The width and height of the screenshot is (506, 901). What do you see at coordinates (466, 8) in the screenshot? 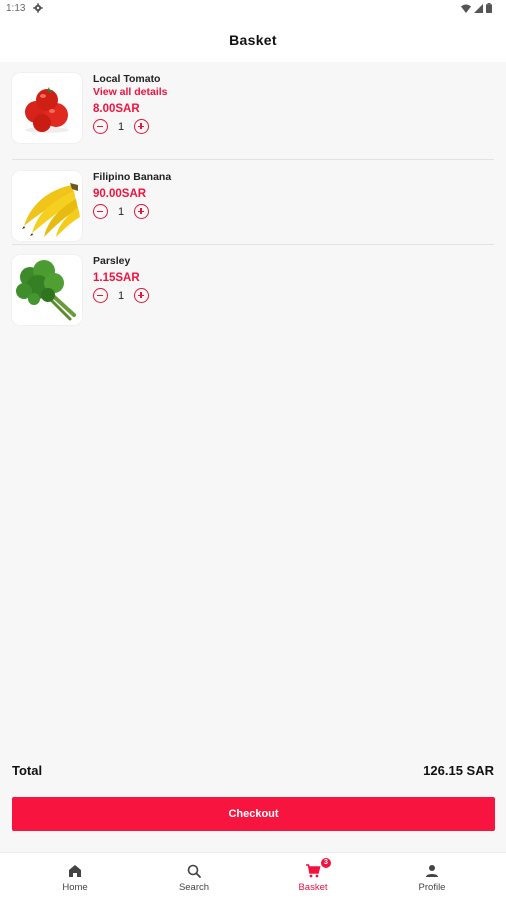
I see `wifi-icon` at bounding box center [466, 8].